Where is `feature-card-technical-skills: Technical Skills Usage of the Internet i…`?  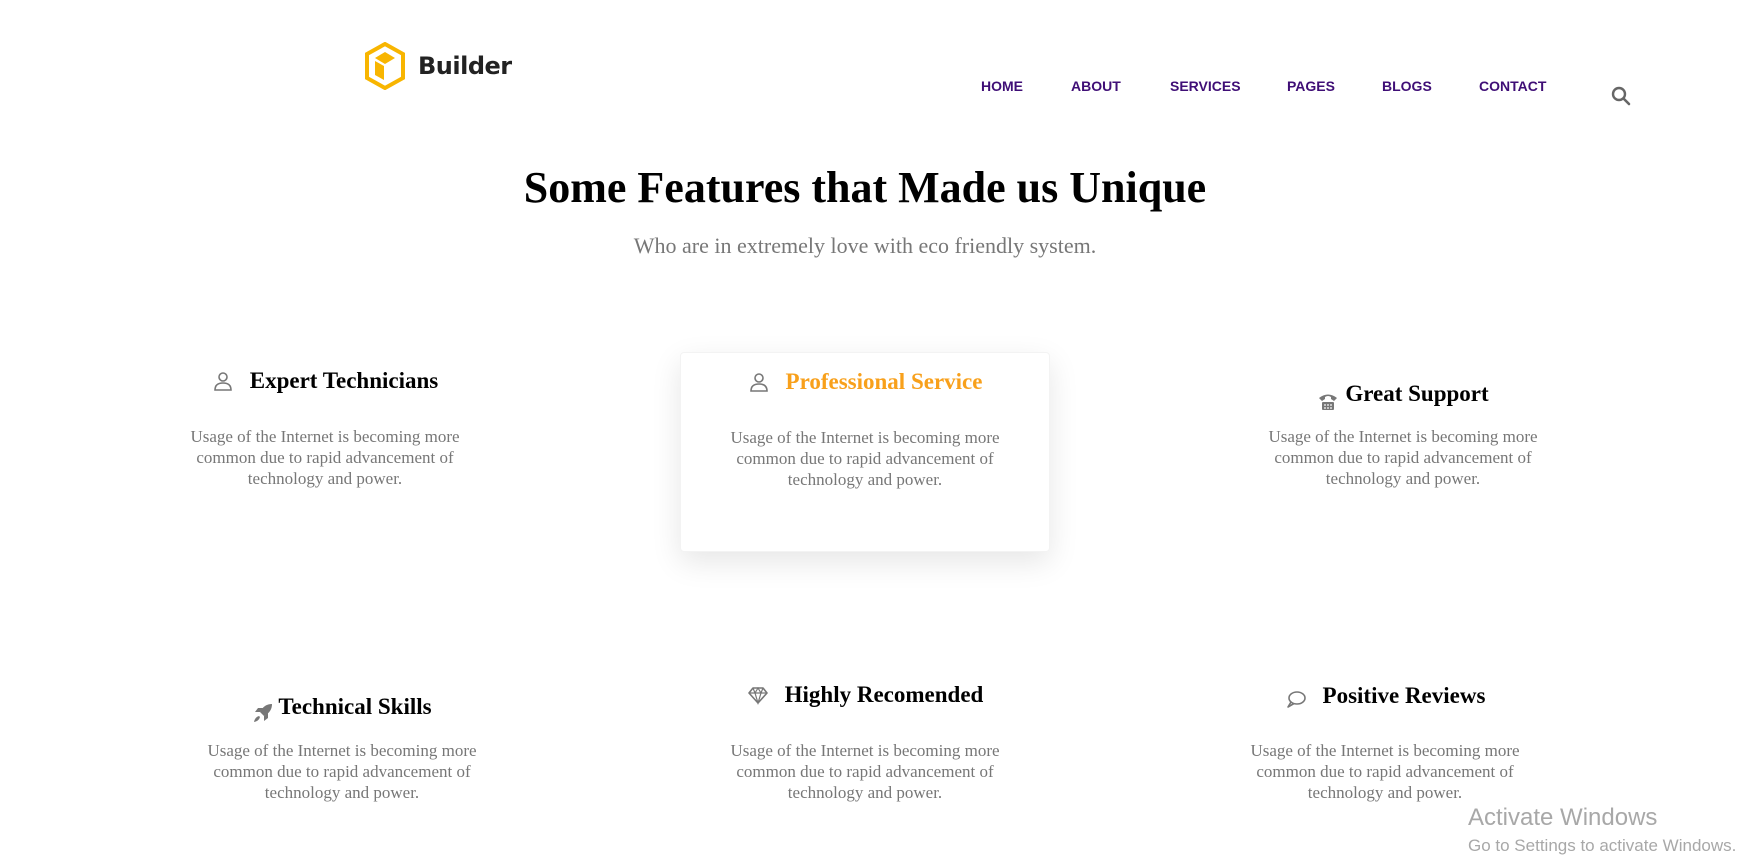
feature-card-technical-skills: Technical Skills Usage of the Internet i… is located at coordinates (342, 741).